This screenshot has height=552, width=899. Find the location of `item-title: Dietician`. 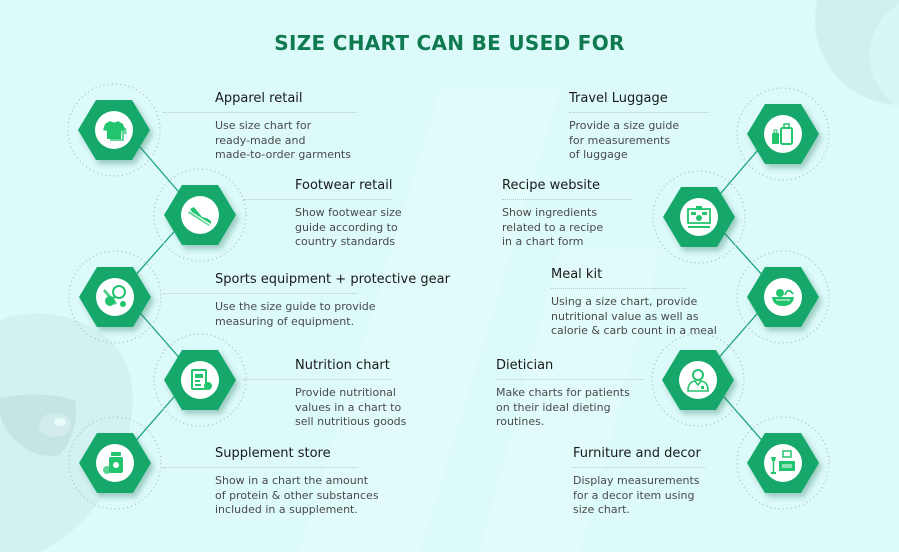

item-title: Dietician is located at coordinates (525, 365).